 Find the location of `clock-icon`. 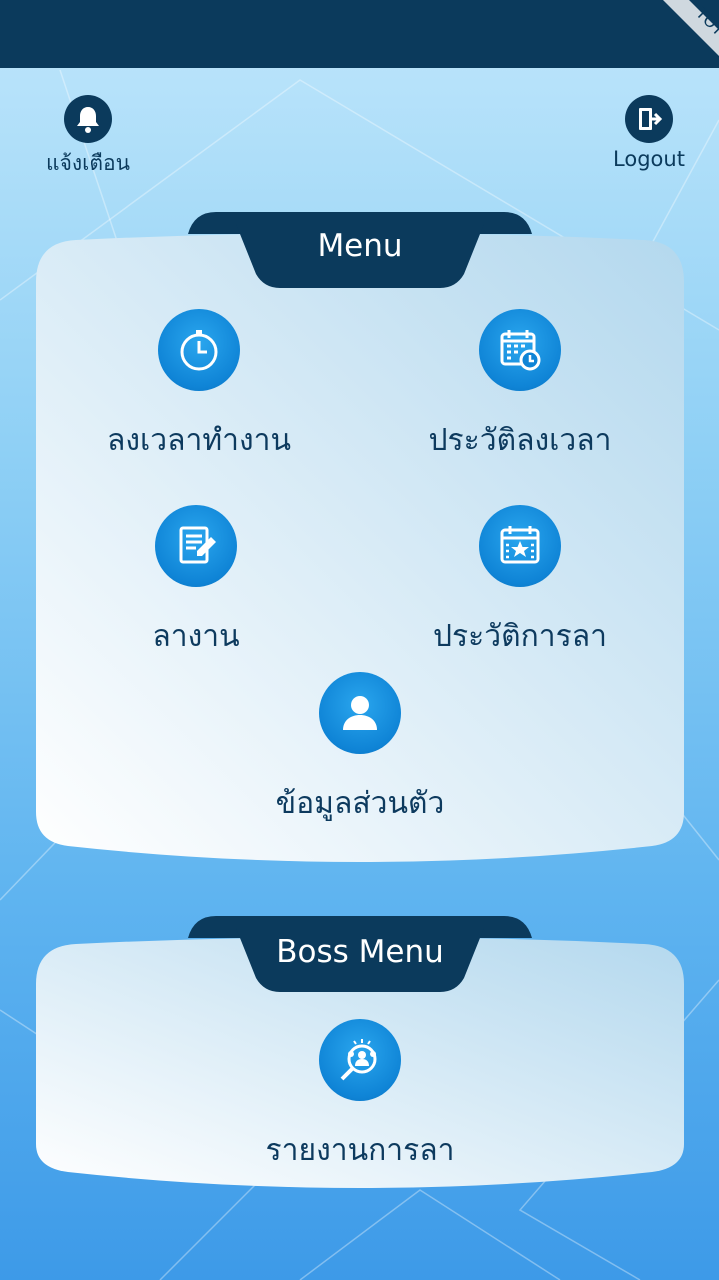

clock-icon is located at coordinates (199, 350).